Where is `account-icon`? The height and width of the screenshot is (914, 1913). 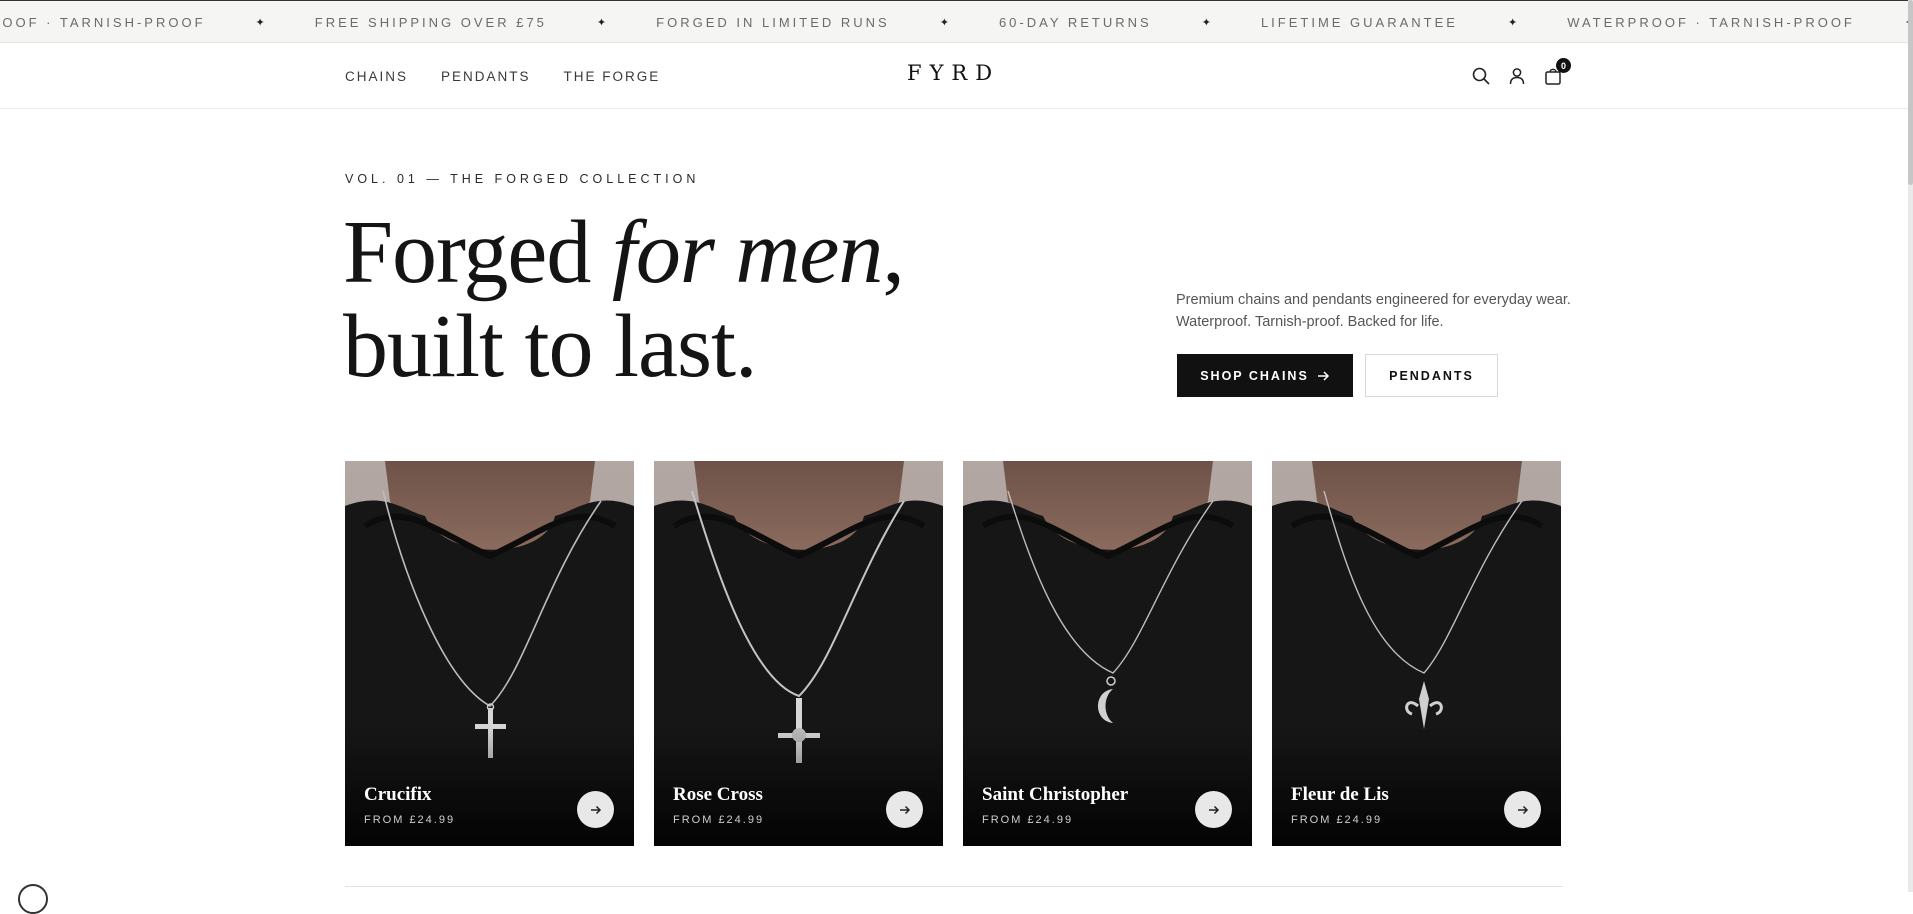 account-icon is located at coordinates (1517, 76).